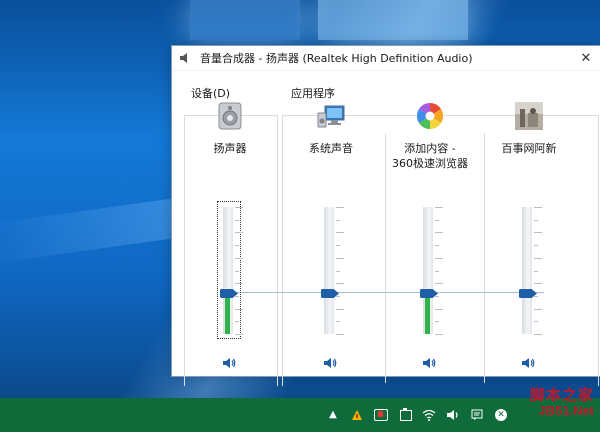 The image size is (600, 432). Describe the element at coordinates (529, 148) in the screenshot. I see `channel-label: 百事网阿新` at that location.